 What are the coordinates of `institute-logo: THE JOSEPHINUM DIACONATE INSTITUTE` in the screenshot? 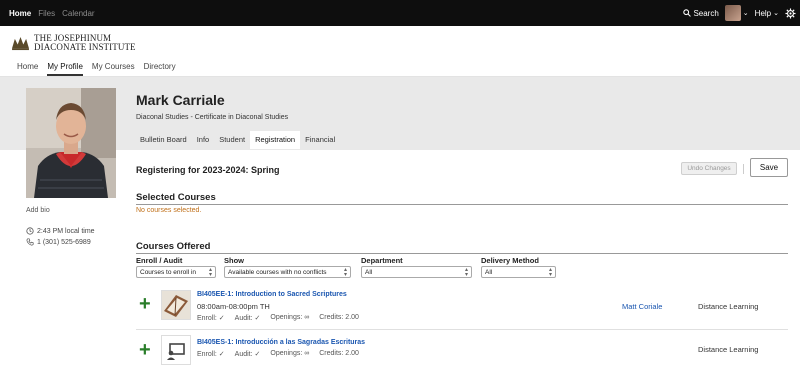 It's located at (73, 43).